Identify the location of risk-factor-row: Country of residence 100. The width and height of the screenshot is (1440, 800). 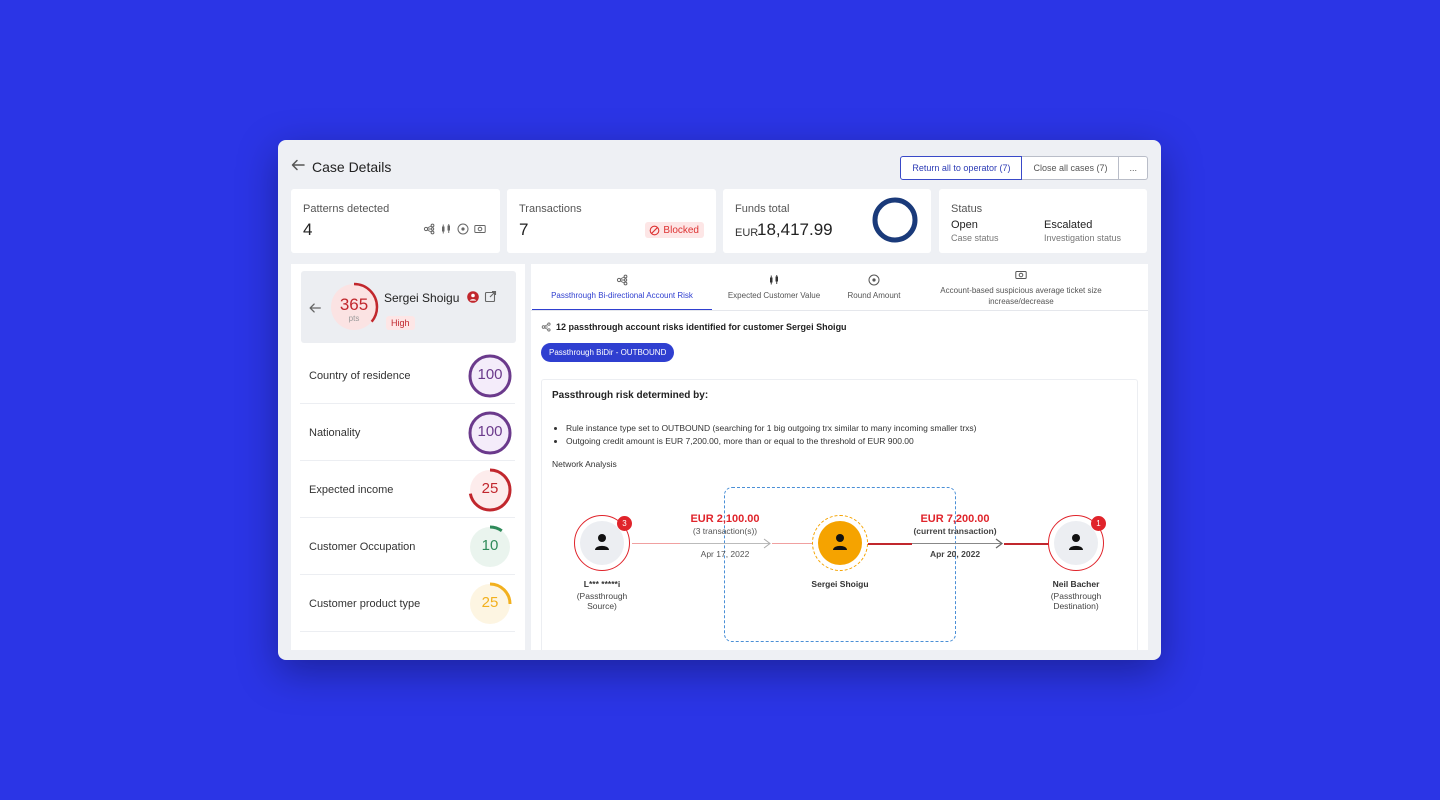
(407, 376).